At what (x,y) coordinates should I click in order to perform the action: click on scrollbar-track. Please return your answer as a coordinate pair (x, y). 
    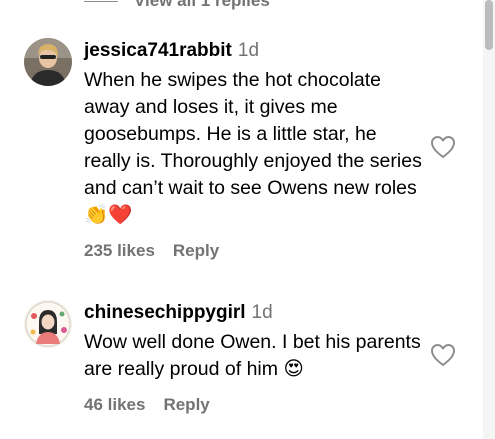
    Looking at the image, I should click on (489, 219).